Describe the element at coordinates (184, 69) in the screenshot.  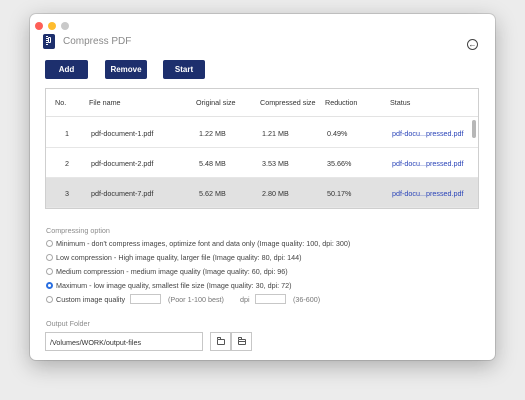
I see `start-button: Start` at that location.